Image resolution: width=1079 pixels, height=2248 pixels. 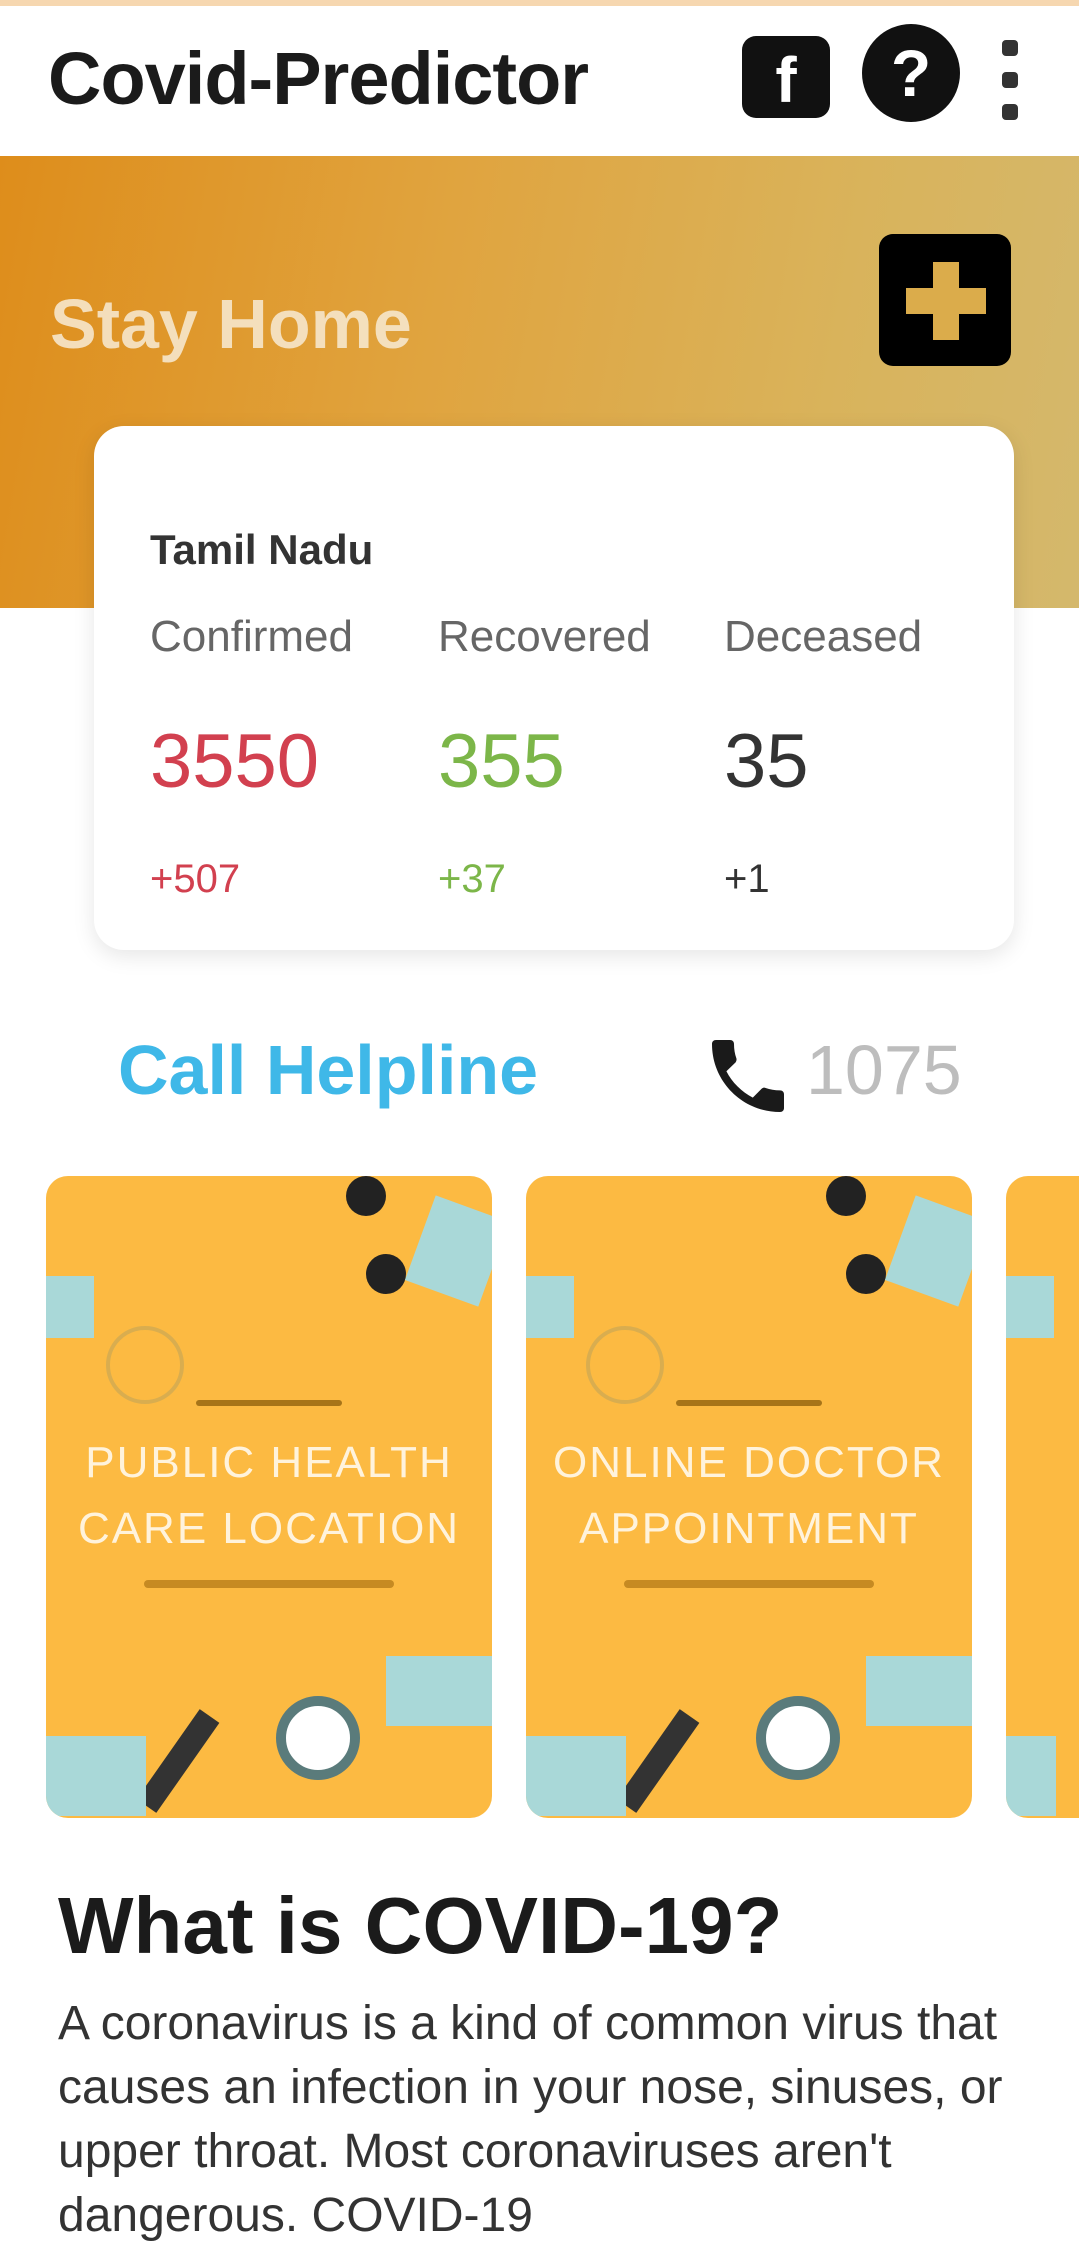 I want to click on helpline-number: 1075, so click(x=884, y=1070).